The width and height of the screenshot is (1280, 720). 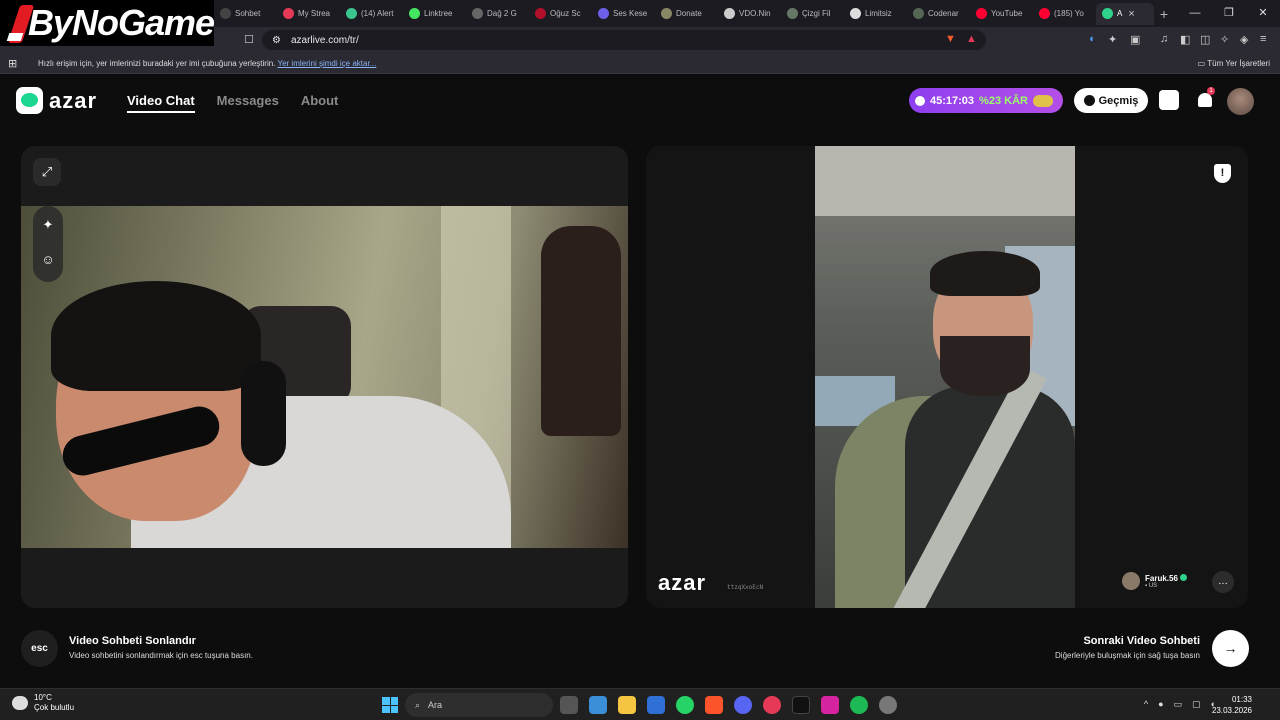 I want to click on nav-messages: Messages, so click(x=248, y=103).